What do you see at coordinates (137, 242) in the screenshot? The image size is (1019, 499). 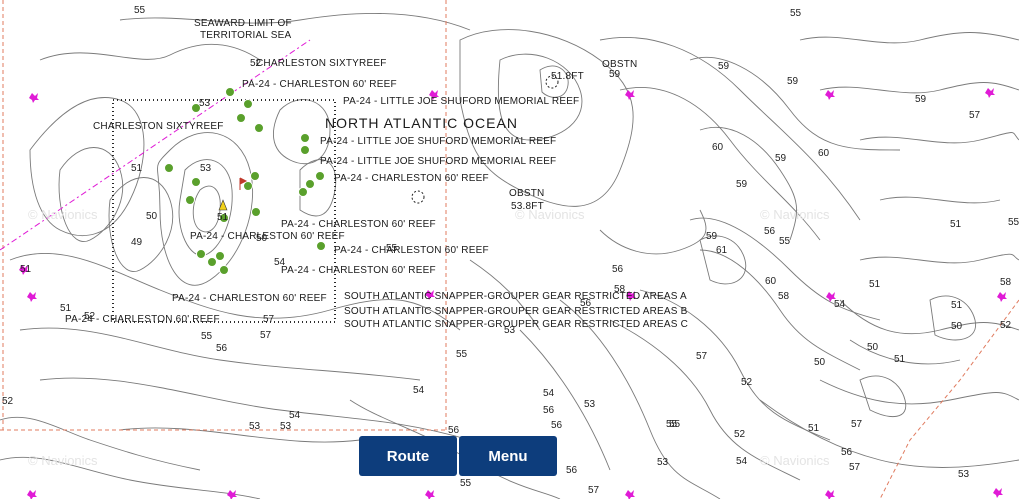 I see `depth-sounding: 49` at bounding box center [137, 242].